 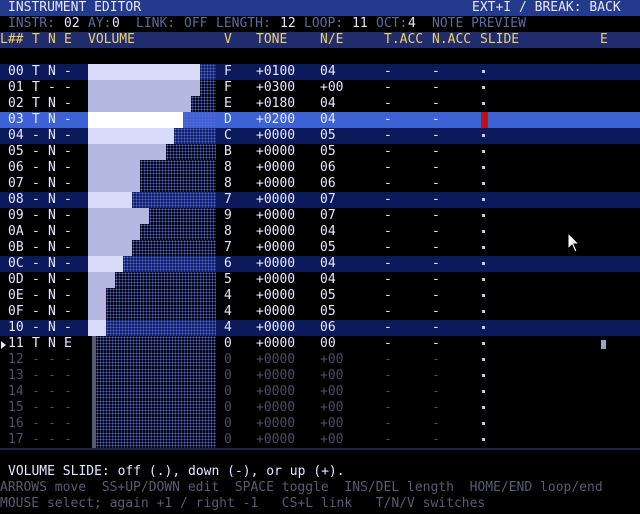 I want to click on row-tone: +0200, so click(x=275, y=120).